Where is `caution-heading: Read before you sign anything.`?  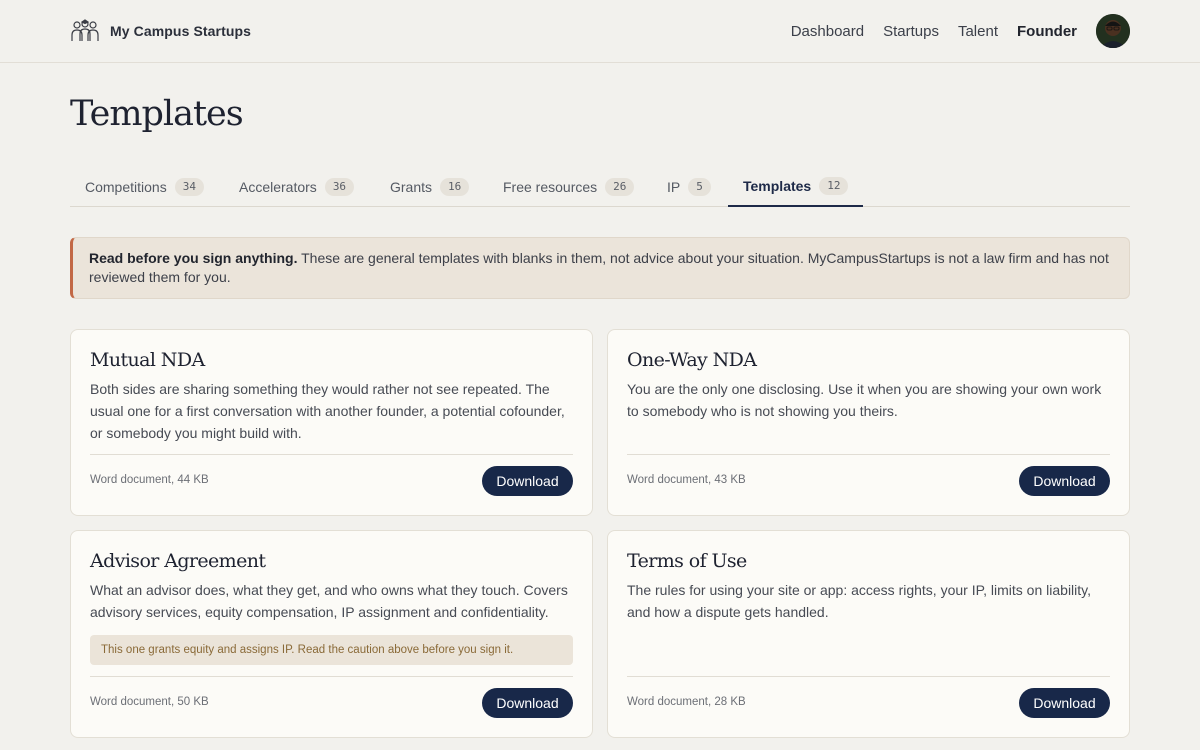 caution-heading: Read before you sign anything. is located at coordinates (193, 258).